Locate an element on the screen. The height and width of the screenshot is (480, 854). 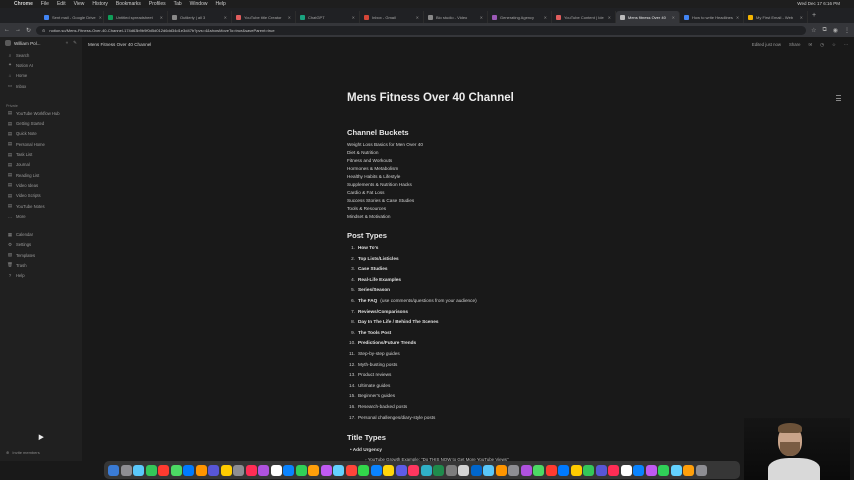
sidebar-item-calendar: ▦ Calendar is located at coordinates (41, 234).